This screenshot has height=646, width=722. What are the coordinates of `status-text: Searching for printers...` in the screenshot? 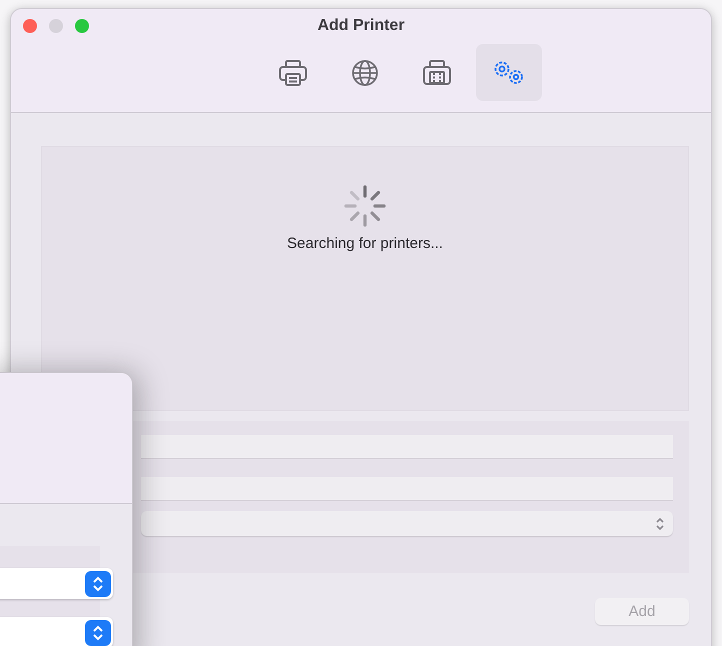 It's located at (365, 243).